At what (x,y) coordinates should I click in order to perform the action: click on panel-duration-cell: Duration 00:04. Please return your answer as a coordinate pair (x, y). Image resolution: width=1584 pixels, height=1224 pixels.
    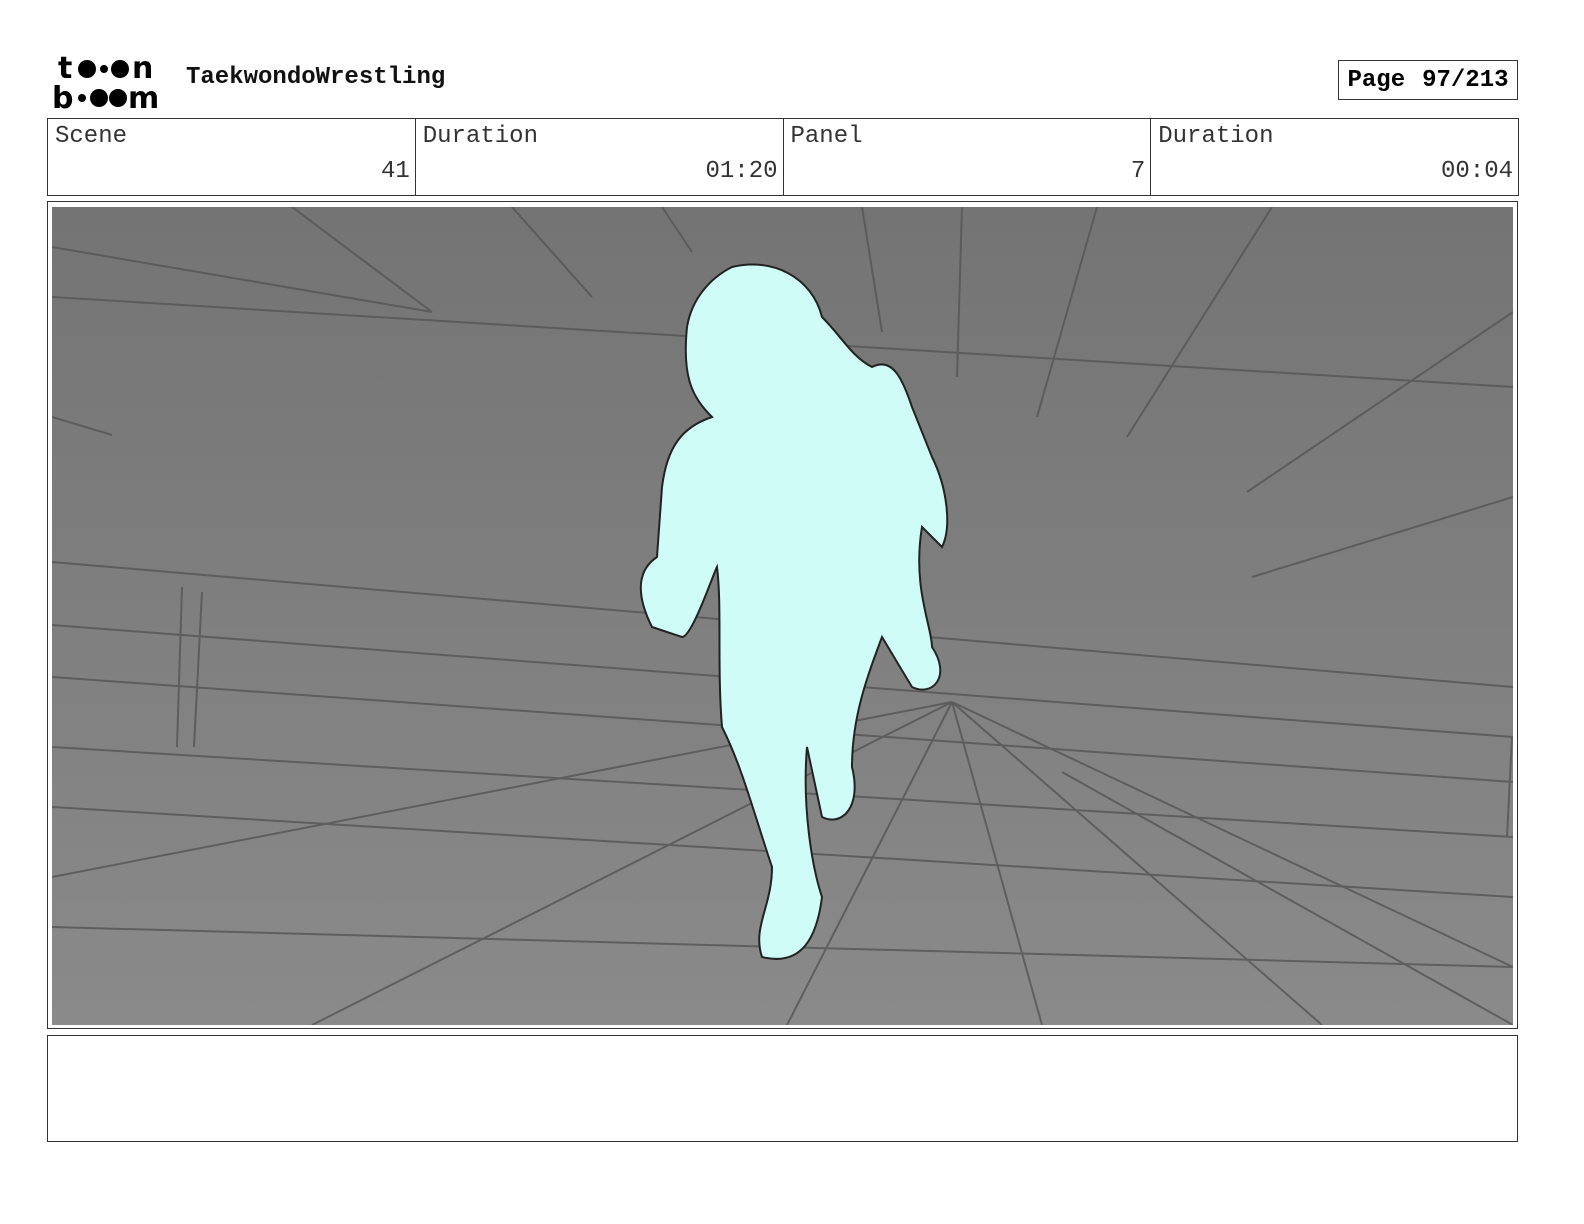
    Looking at the image, I should click on (1334, 157).